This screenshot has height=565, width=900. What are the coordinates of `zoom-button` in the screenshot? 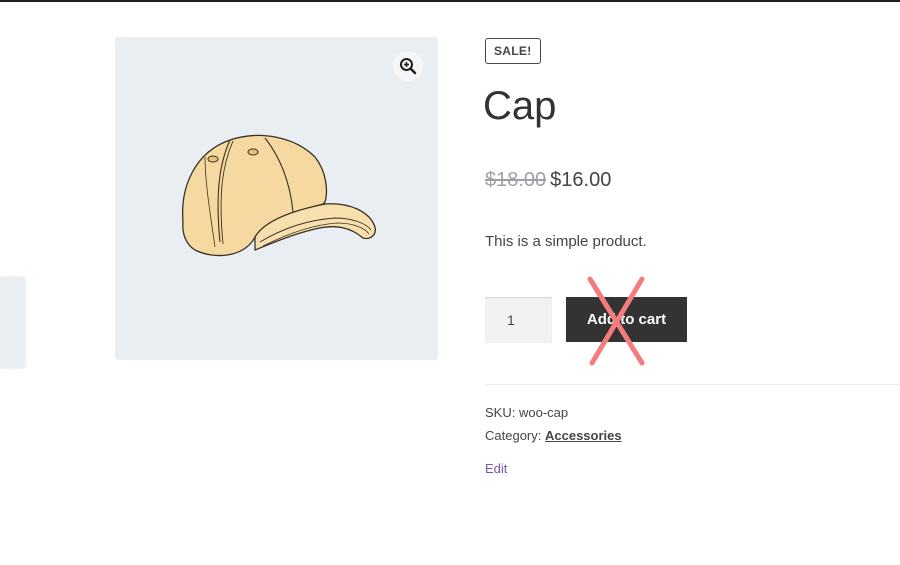 It's located at (408, 66).